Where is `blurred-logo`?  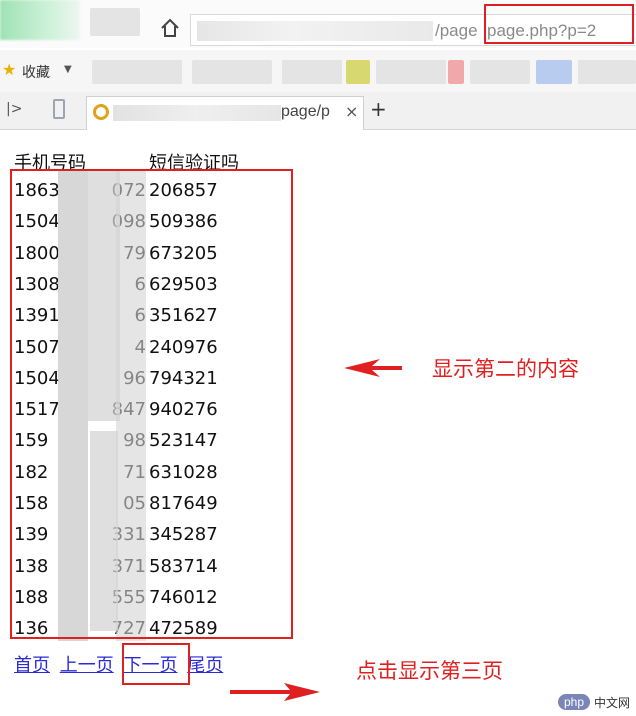
blurred-logo is located at coordinates (40, 20).